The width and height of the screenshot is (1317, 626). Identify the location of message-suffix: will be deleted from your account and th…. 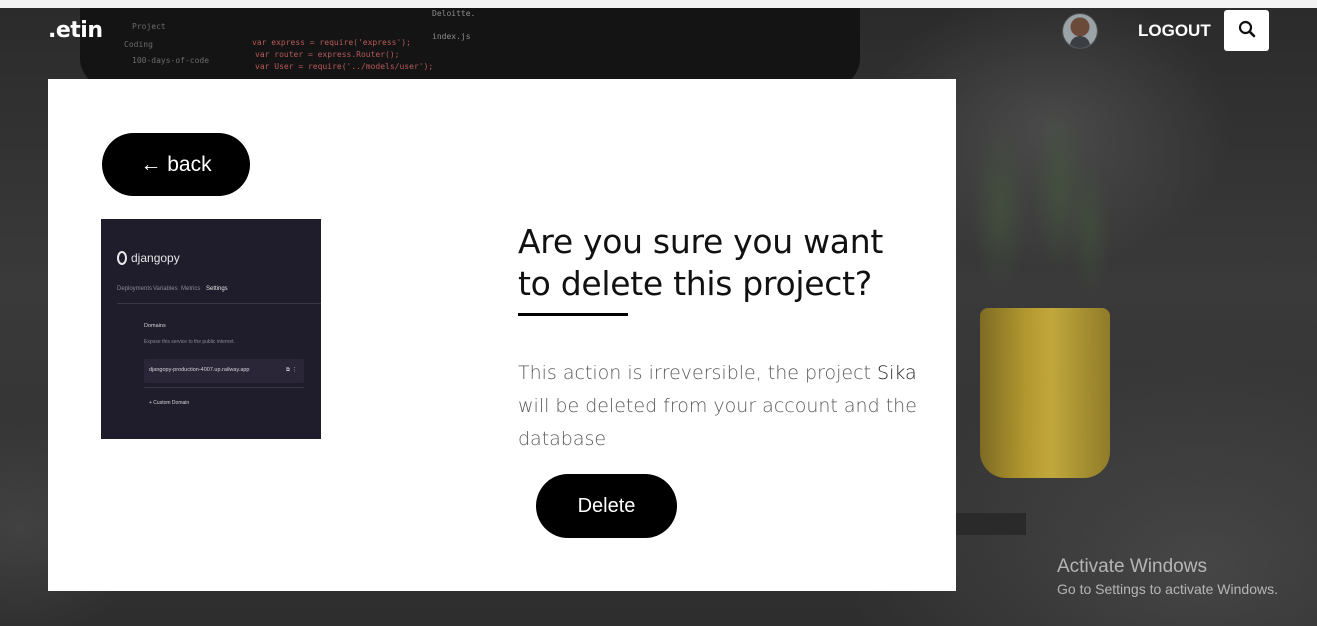
(717, 422).